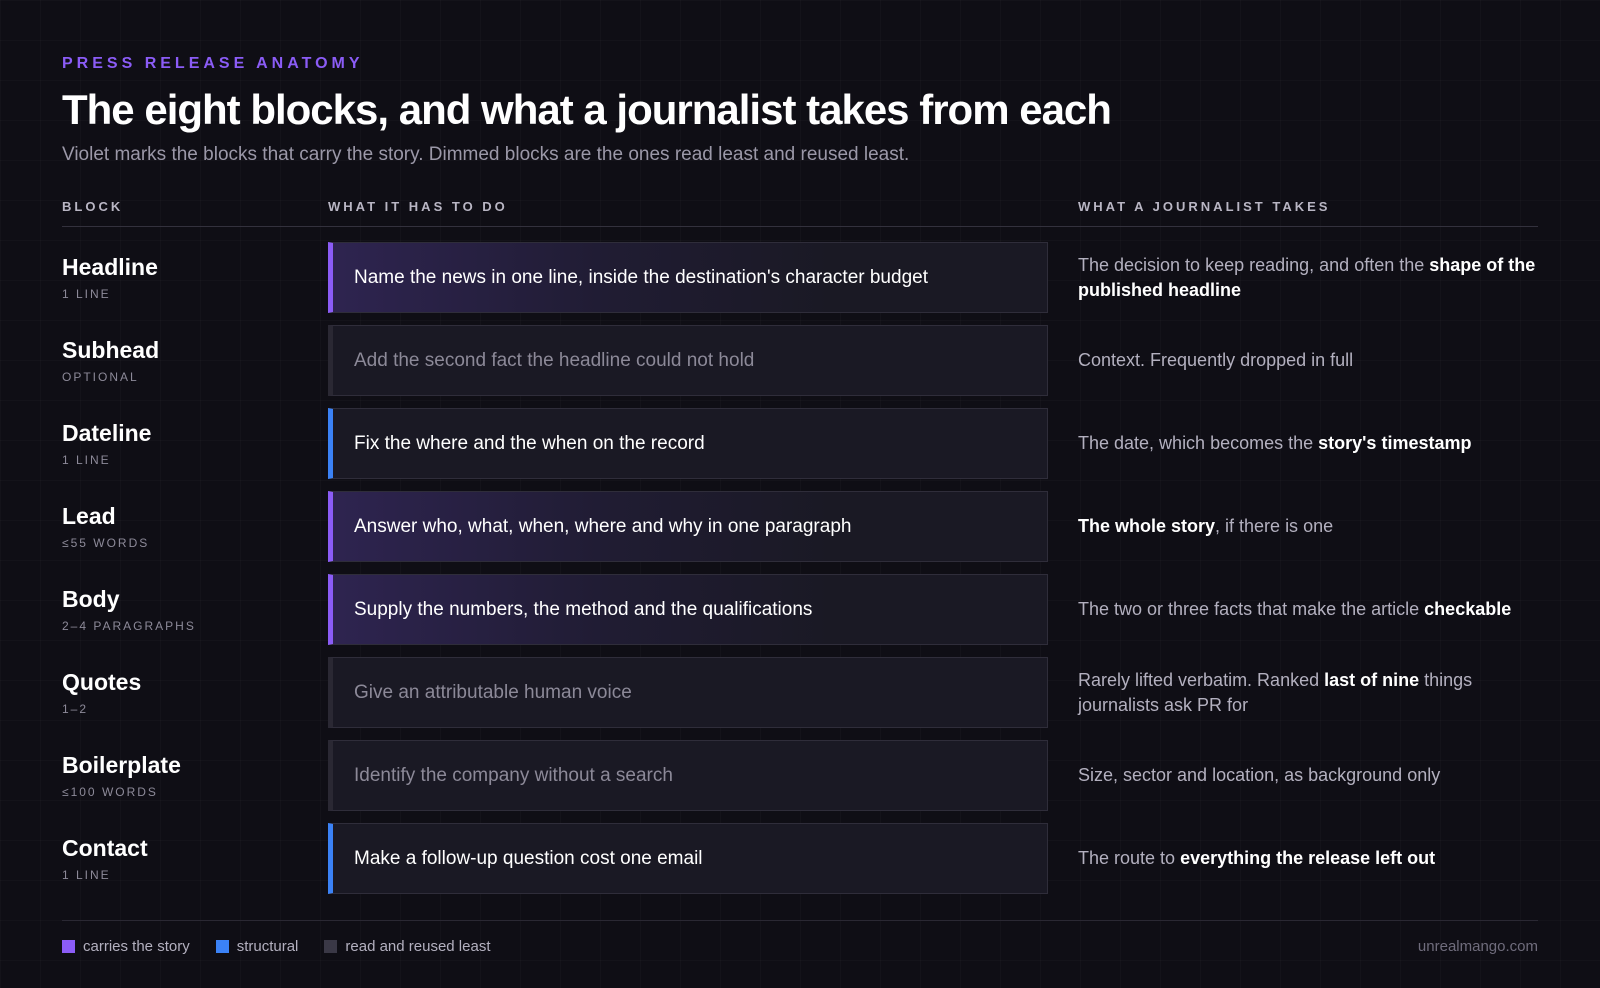  What do you see at coordinates (107, 433) in the screenshot?
I see `block-name: Dateline` at bounding box center [107, 433].